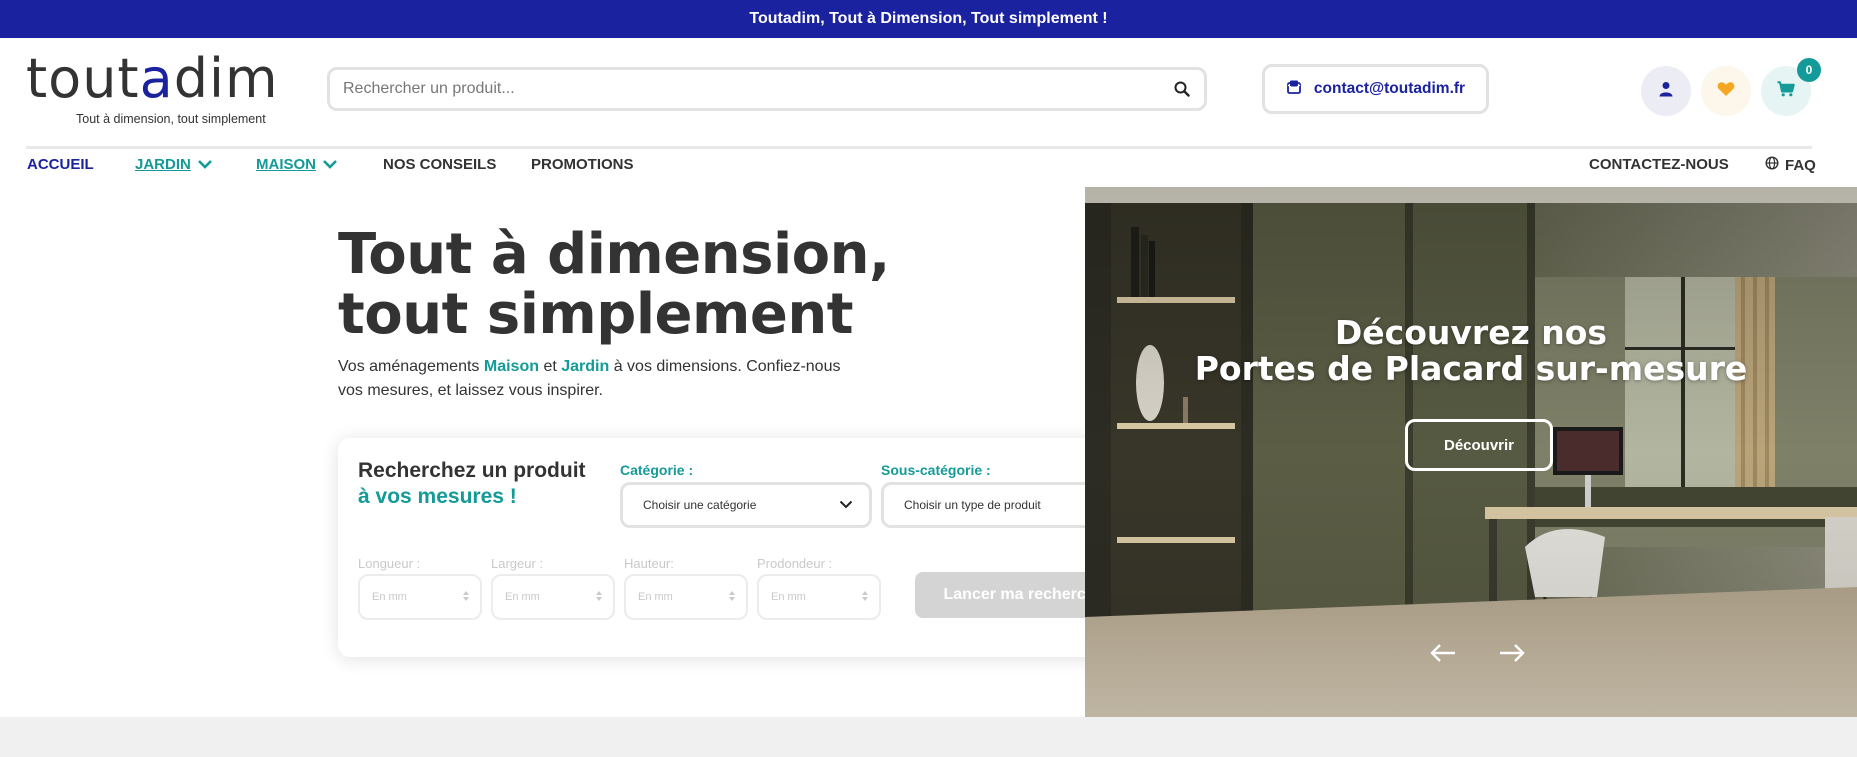 The image size is (1857, 757). What do you see at coordinates (1443, 653) in the screenshot?
I see `arrow-left-icon` at bounding box center [1443, 653].